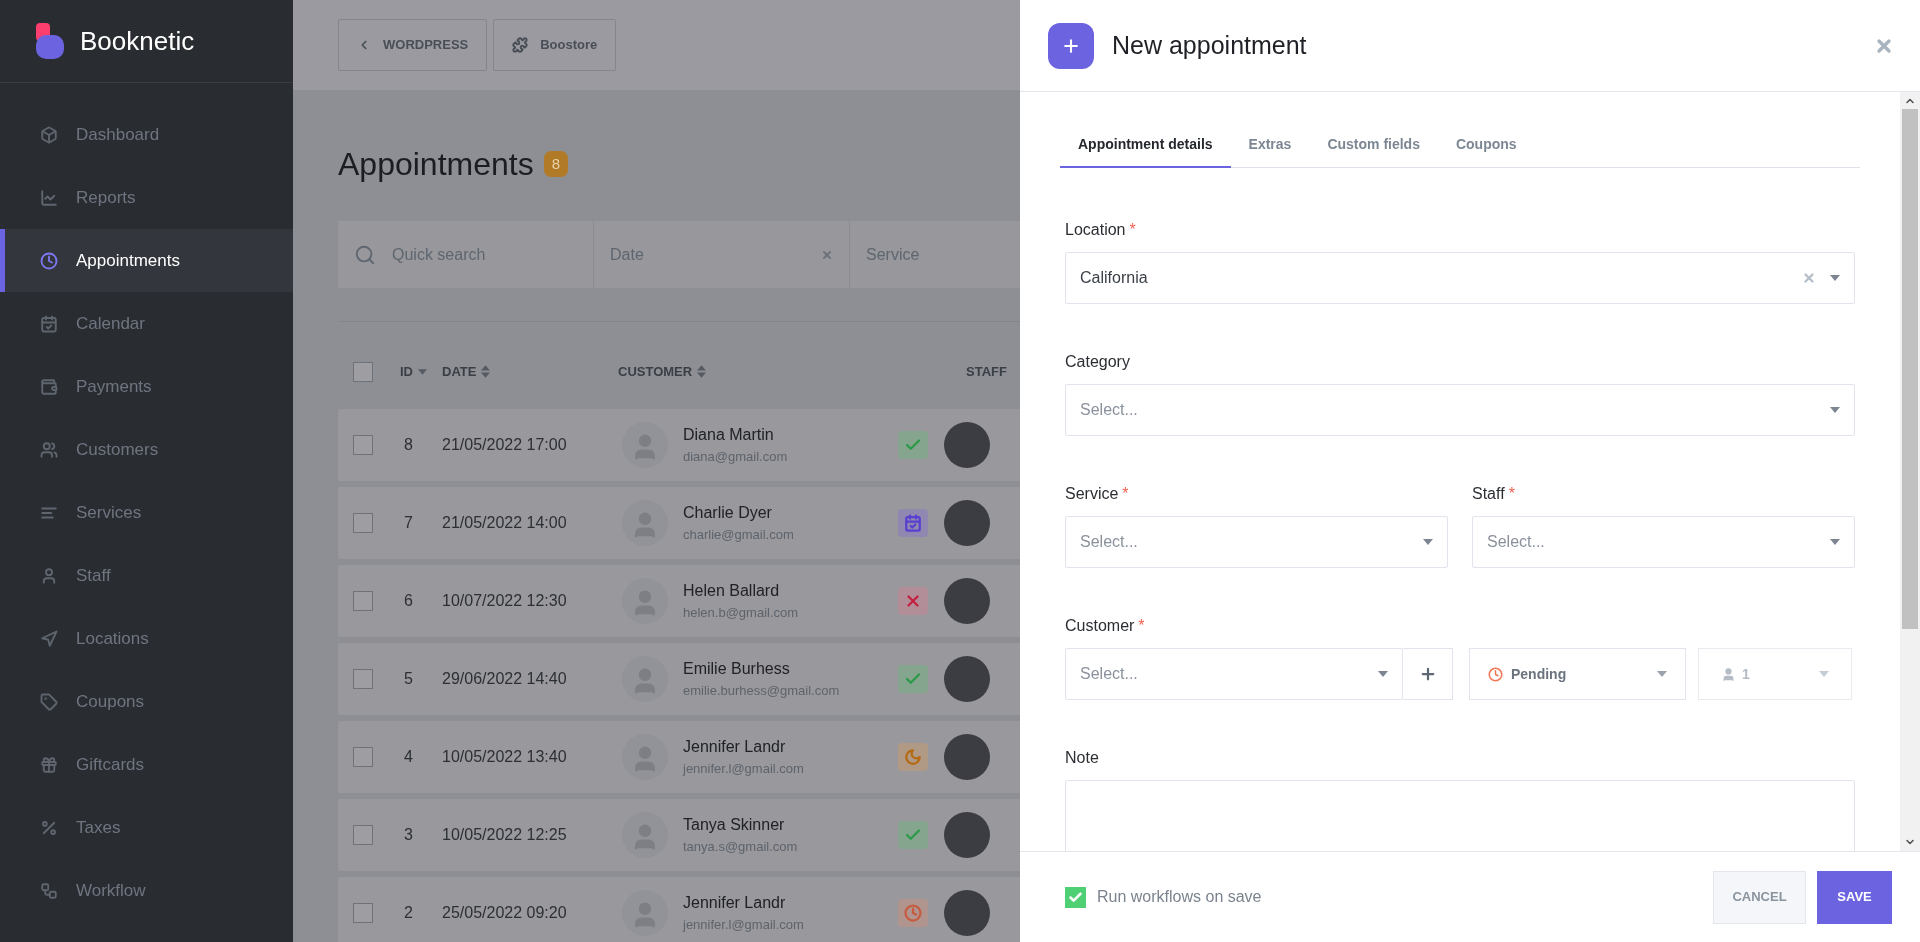 The width and height of the screenshot is (1920, 942). Describe the element at coordinates (363, 371) in the screenshot. I see `select-all-checkbox` at that location.